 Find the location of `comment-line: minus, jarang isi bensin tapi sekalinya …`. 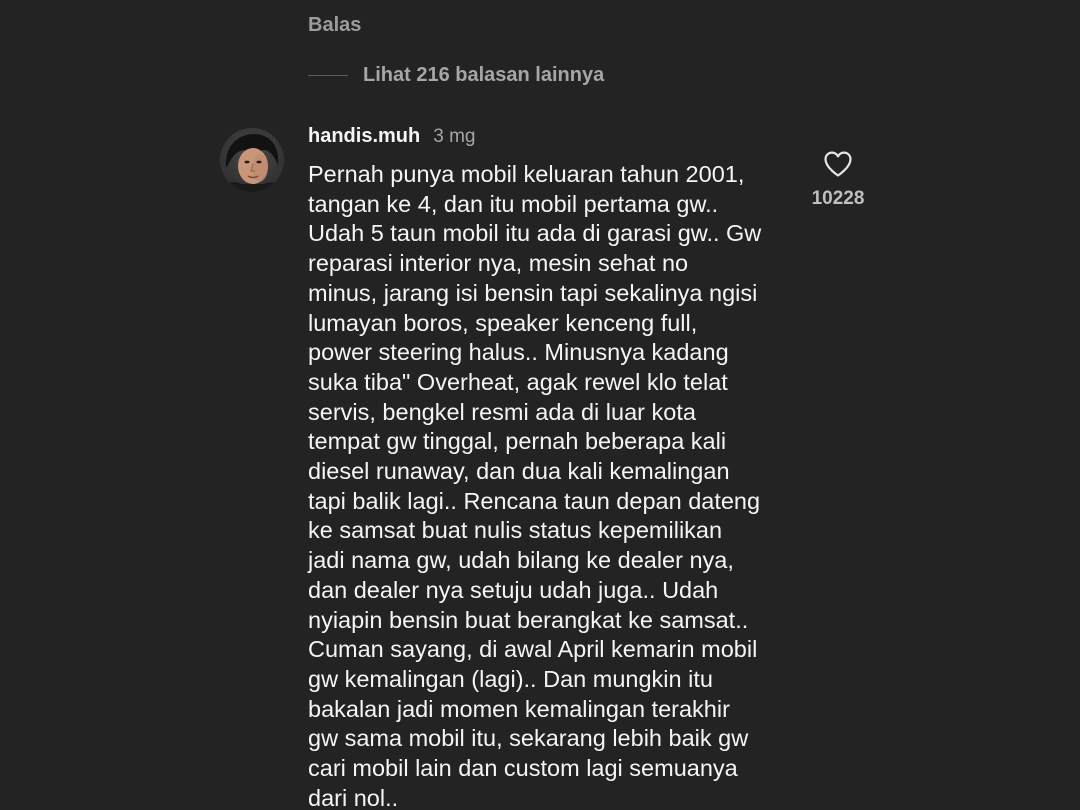

comment-line: minus, jarang isi bensin tapi sekalinya … is located at coordinates (533, 292).